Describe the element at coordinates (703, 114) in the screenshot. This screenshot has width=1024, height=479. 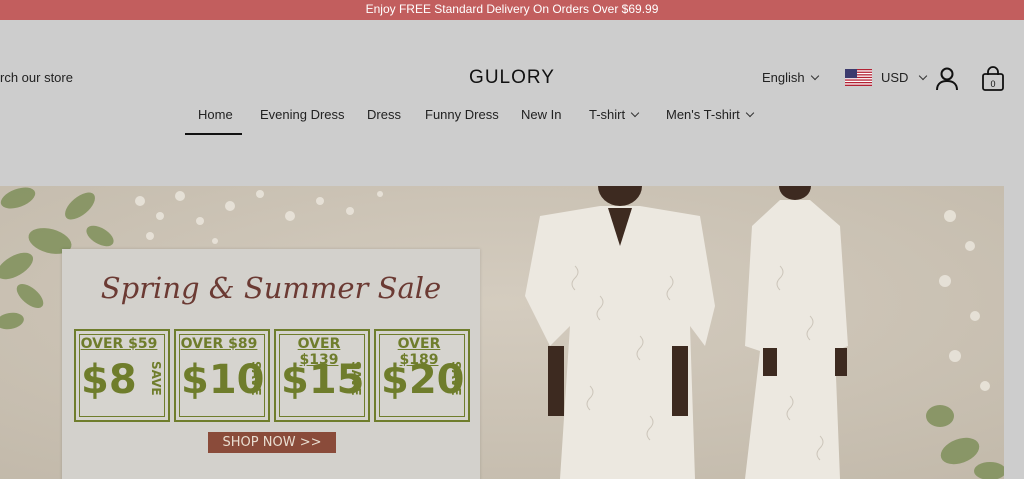
I see `nav-mens-tshirt-label: Men's T-shirt` at that location.